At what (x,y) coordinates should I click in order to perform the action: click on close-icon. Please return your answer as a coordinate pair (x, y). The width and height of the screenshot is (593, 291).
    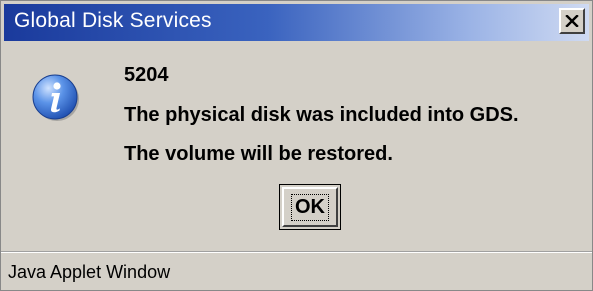
    Looking at the image, I should click on (572, 21).